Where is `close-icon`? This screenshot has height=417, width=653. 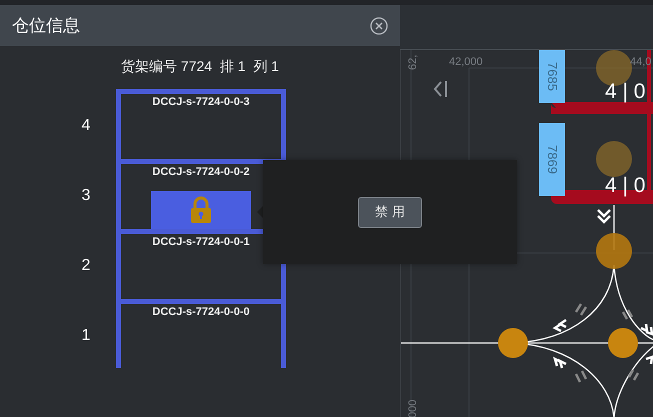 close-icon is located at coordinates (379, 25).